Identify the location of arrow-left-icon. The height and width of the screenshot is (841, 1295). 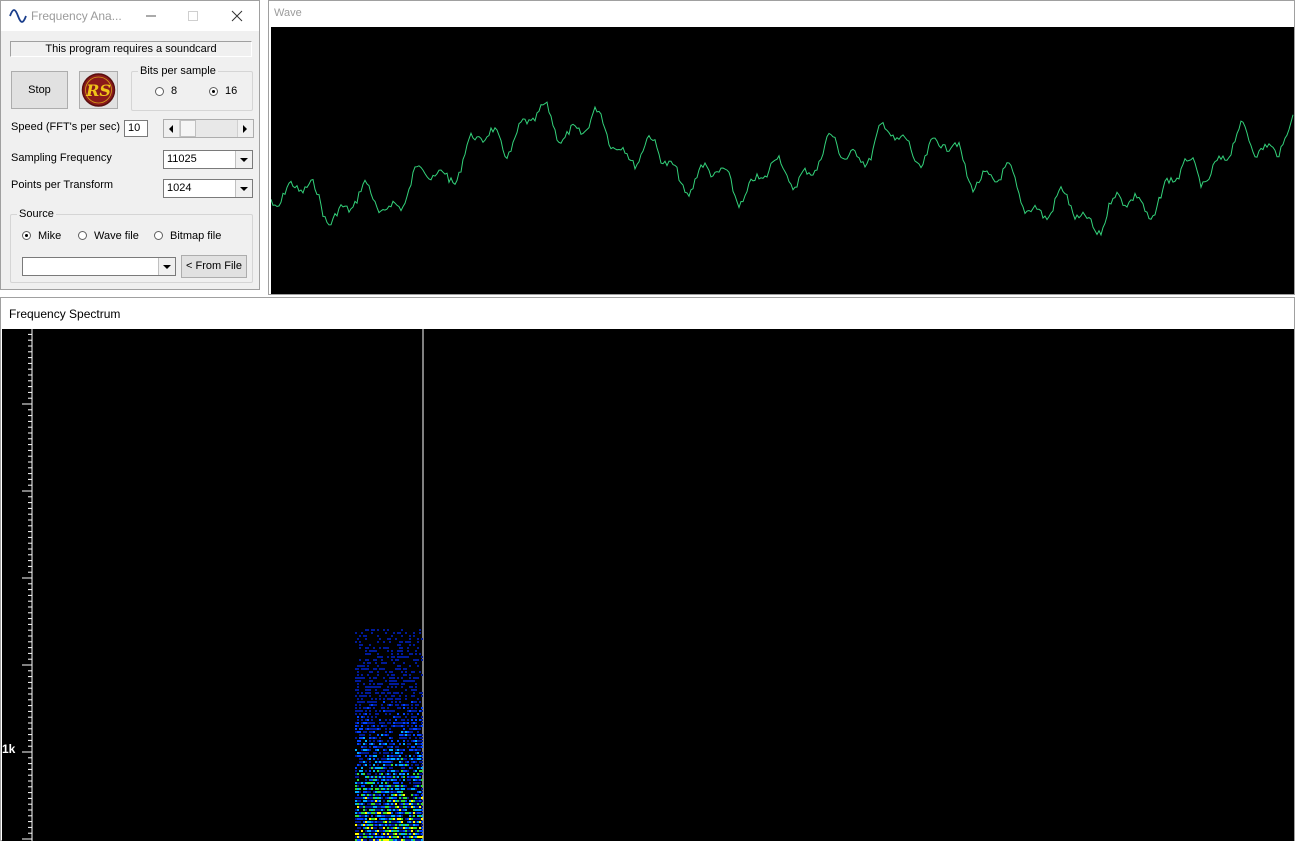
(171, 129).